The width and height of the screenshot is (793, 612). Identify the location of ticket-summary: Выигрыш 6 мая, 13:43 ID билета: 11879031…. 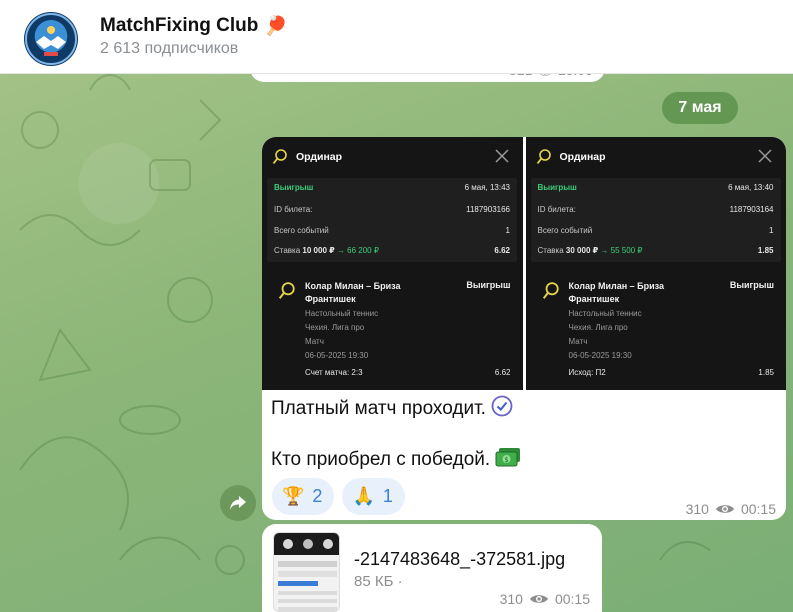
(392, 220).